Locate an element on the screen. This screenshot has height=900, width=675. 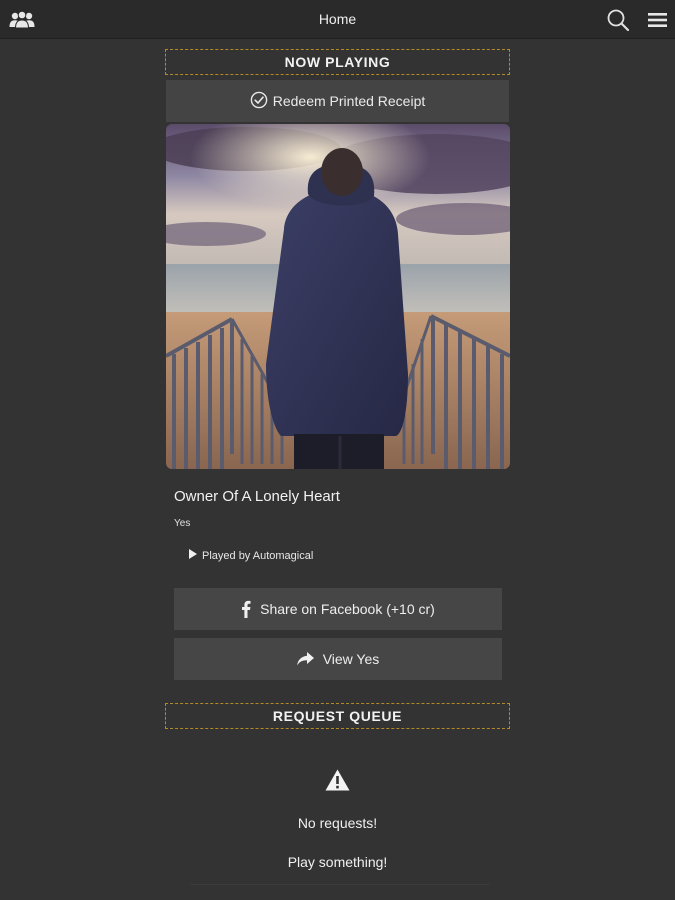
song-title: Owner Of A Lonely Heart is located at coordinates (257, 496).